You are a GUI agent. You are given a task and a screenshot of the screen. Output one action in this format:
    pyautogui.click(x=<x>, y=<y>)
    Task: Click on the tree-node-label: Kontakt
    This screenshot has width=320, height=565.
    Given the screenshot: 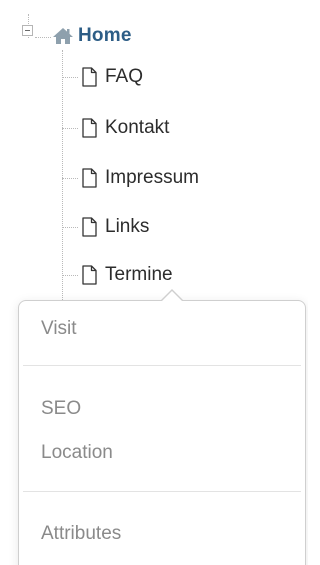 What is the action you would take?
    pyautogui.click(x=137, y=127)
    